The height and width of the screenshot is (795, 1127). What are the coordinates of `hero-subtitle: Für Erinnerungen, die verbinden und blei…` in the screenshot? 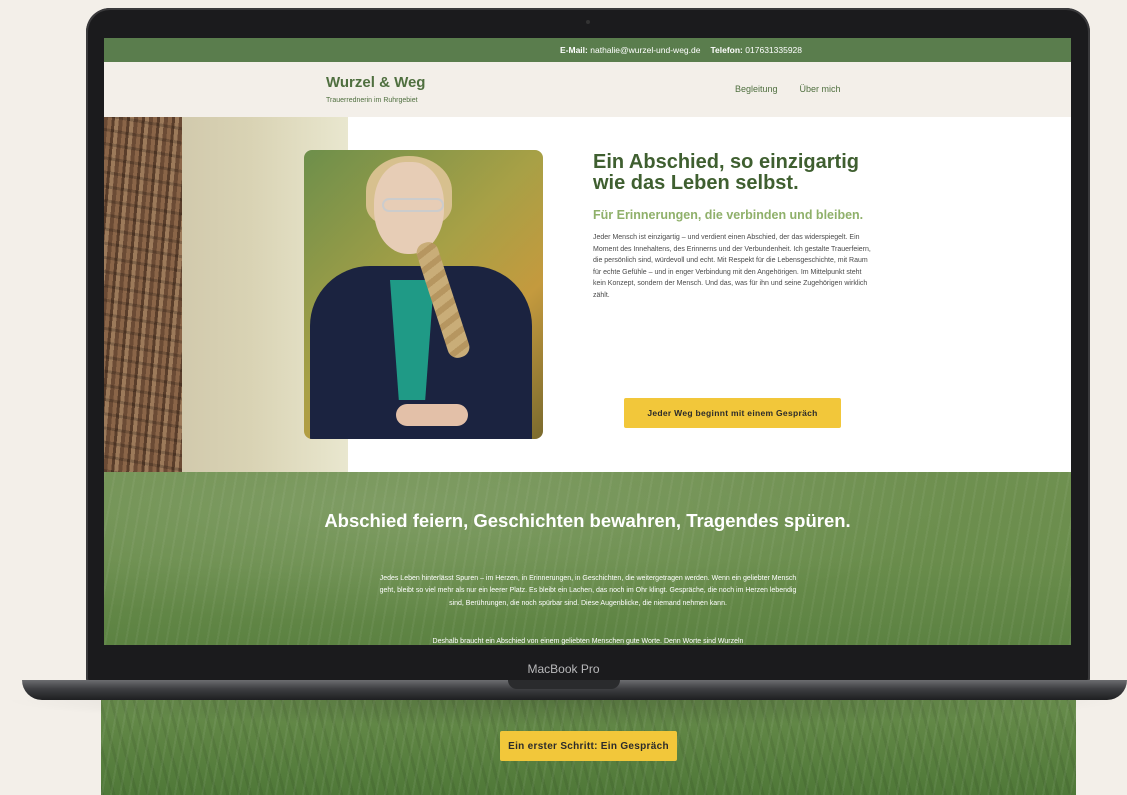 It's located at (728, 215).